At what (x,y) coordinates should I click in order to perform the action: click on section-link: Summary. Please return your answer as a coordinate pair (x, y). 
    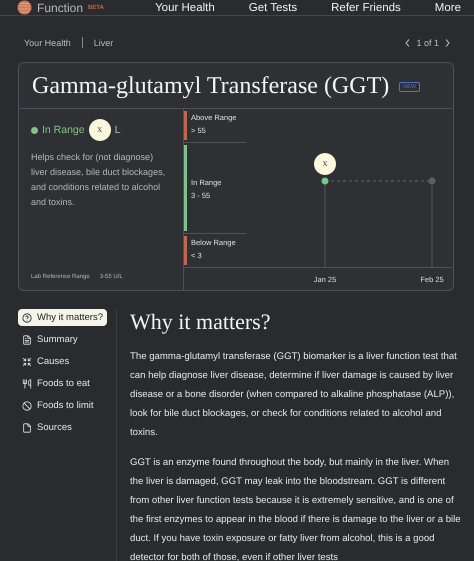
    Looking at the image, I should click on (50, 339).